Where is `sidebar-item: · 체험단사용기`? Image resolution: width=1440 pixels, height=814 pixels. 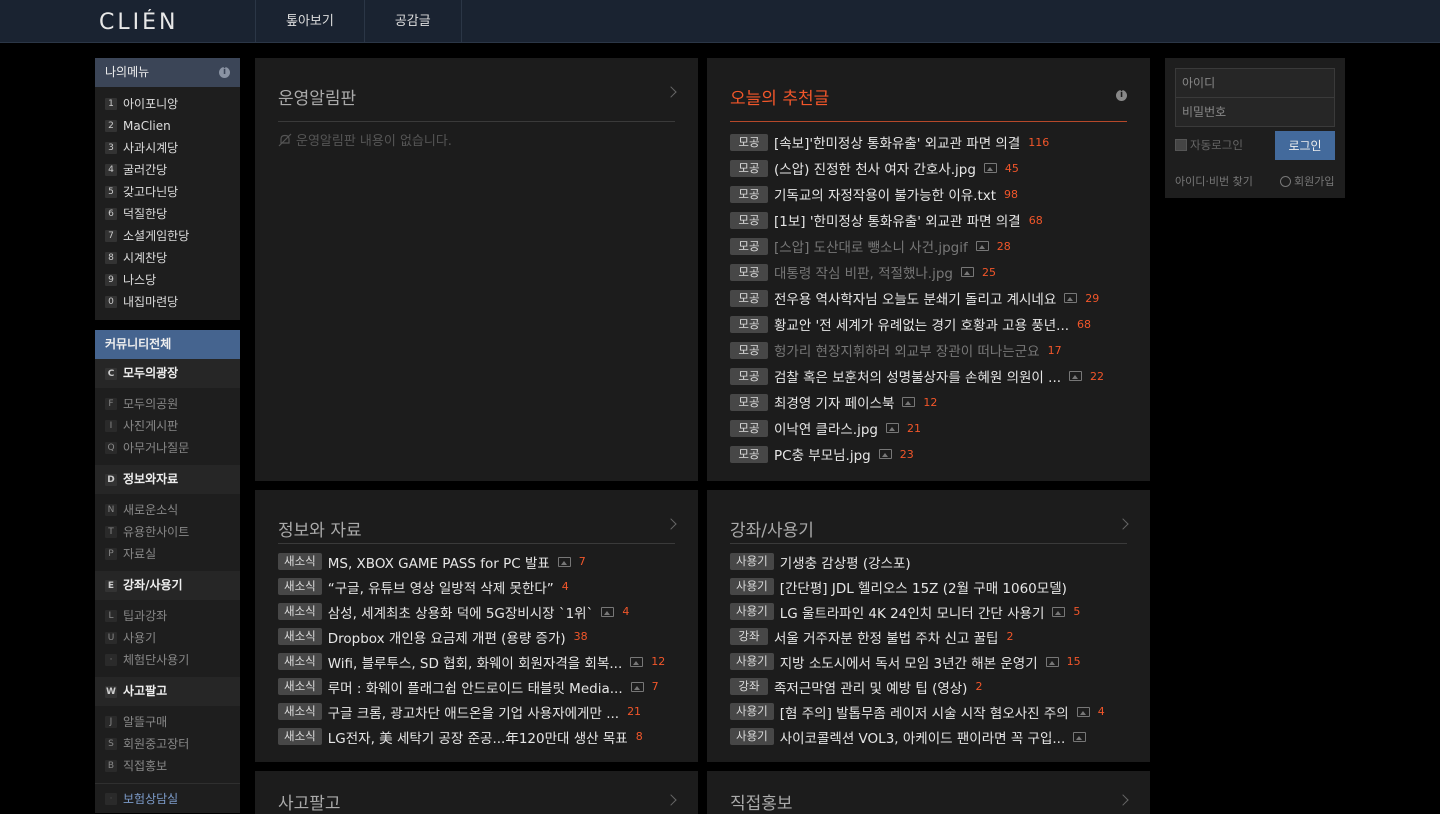 sidebar-item: · 체험단사용기 is located at coordinates (167, 660).